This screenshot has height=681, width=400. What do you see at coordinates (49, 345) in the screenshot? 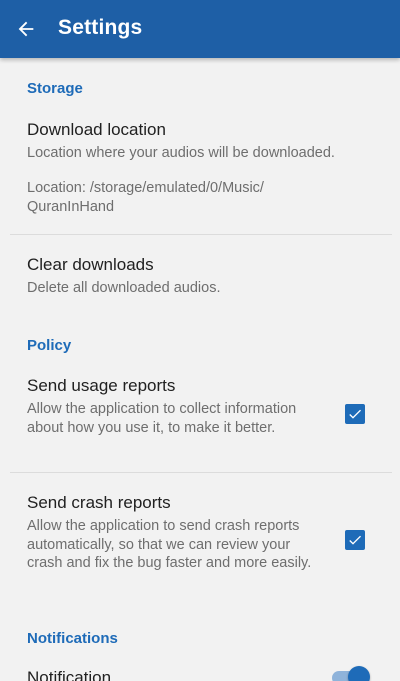
I see `section-header-policy: Policy` at bounding box center [49, 345].